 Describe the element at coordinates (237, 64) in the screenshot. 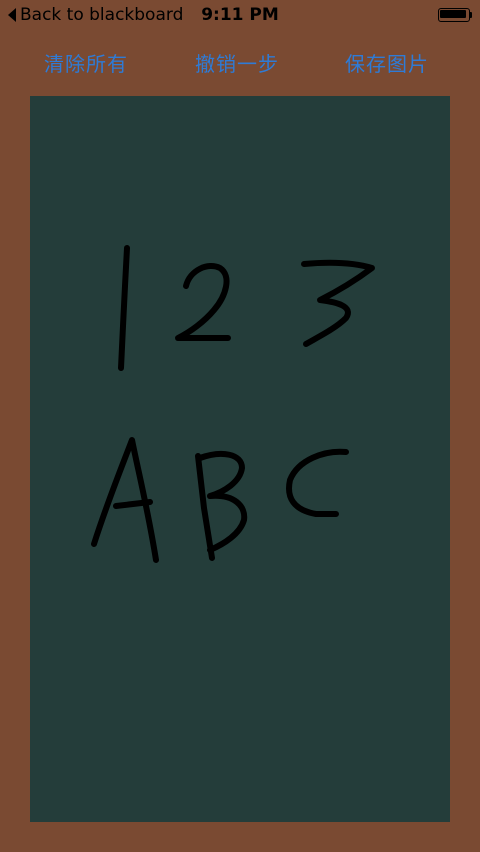

I see `undo-button: 撤销一步` at that location.